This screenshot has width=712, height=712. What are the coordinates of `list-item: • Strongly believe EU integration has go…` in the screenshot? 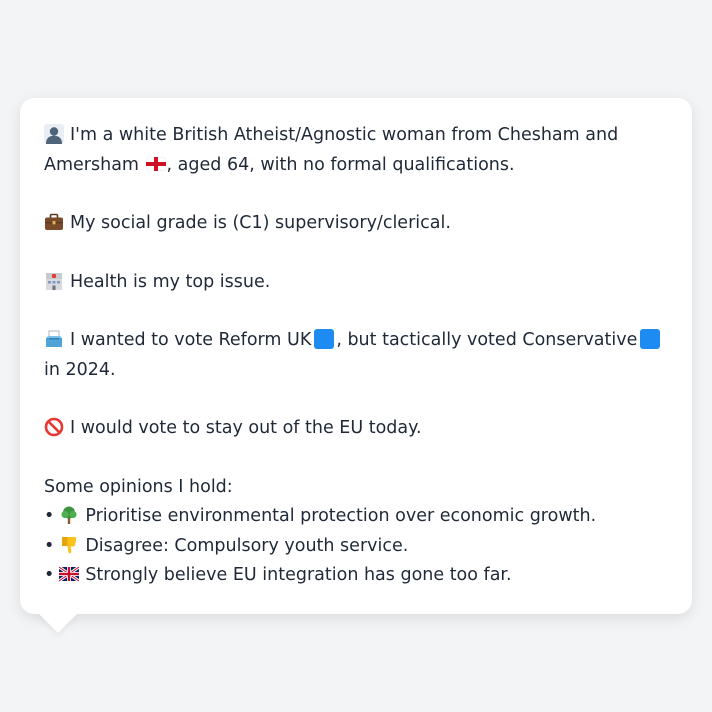 It's located at (356, 576).